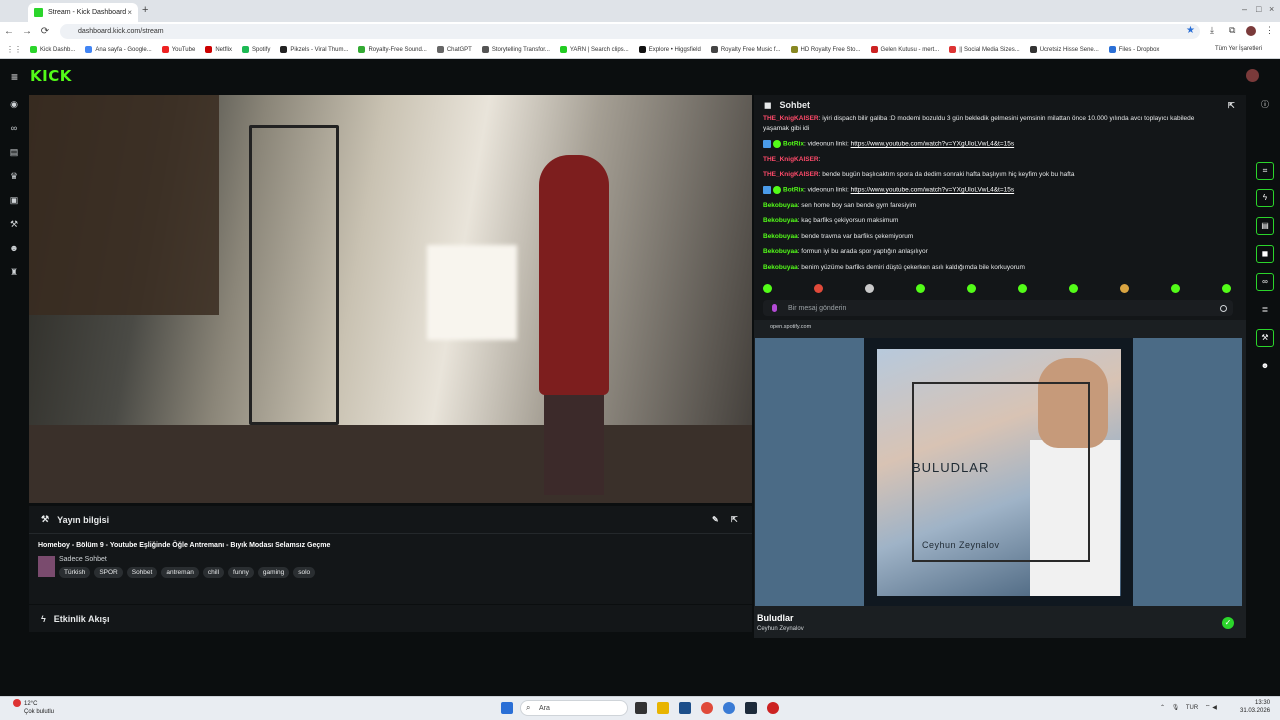 Image resolution: width=1280 pixels, height=720 pixels. I want to click on bookmark-item: YouTube, so click(178, 49).